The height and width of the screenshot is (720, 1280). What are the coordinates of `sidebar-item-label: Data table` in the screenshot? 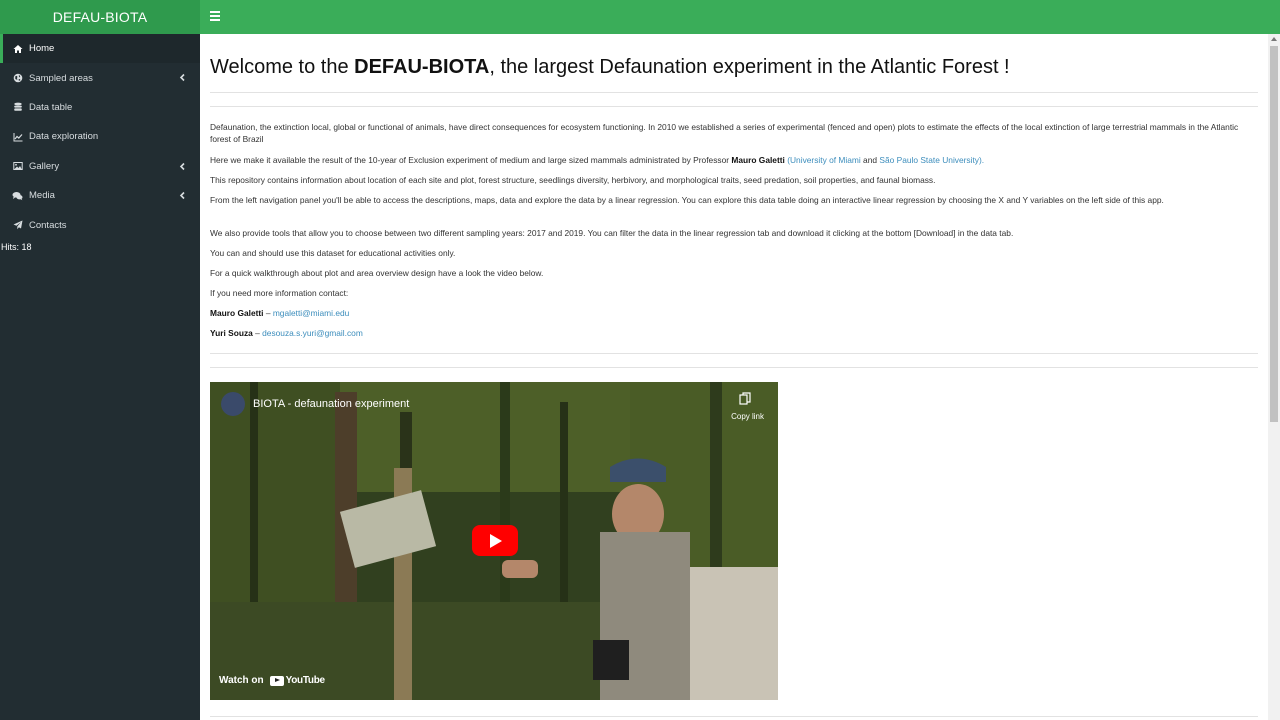 It's located at (51, 107).